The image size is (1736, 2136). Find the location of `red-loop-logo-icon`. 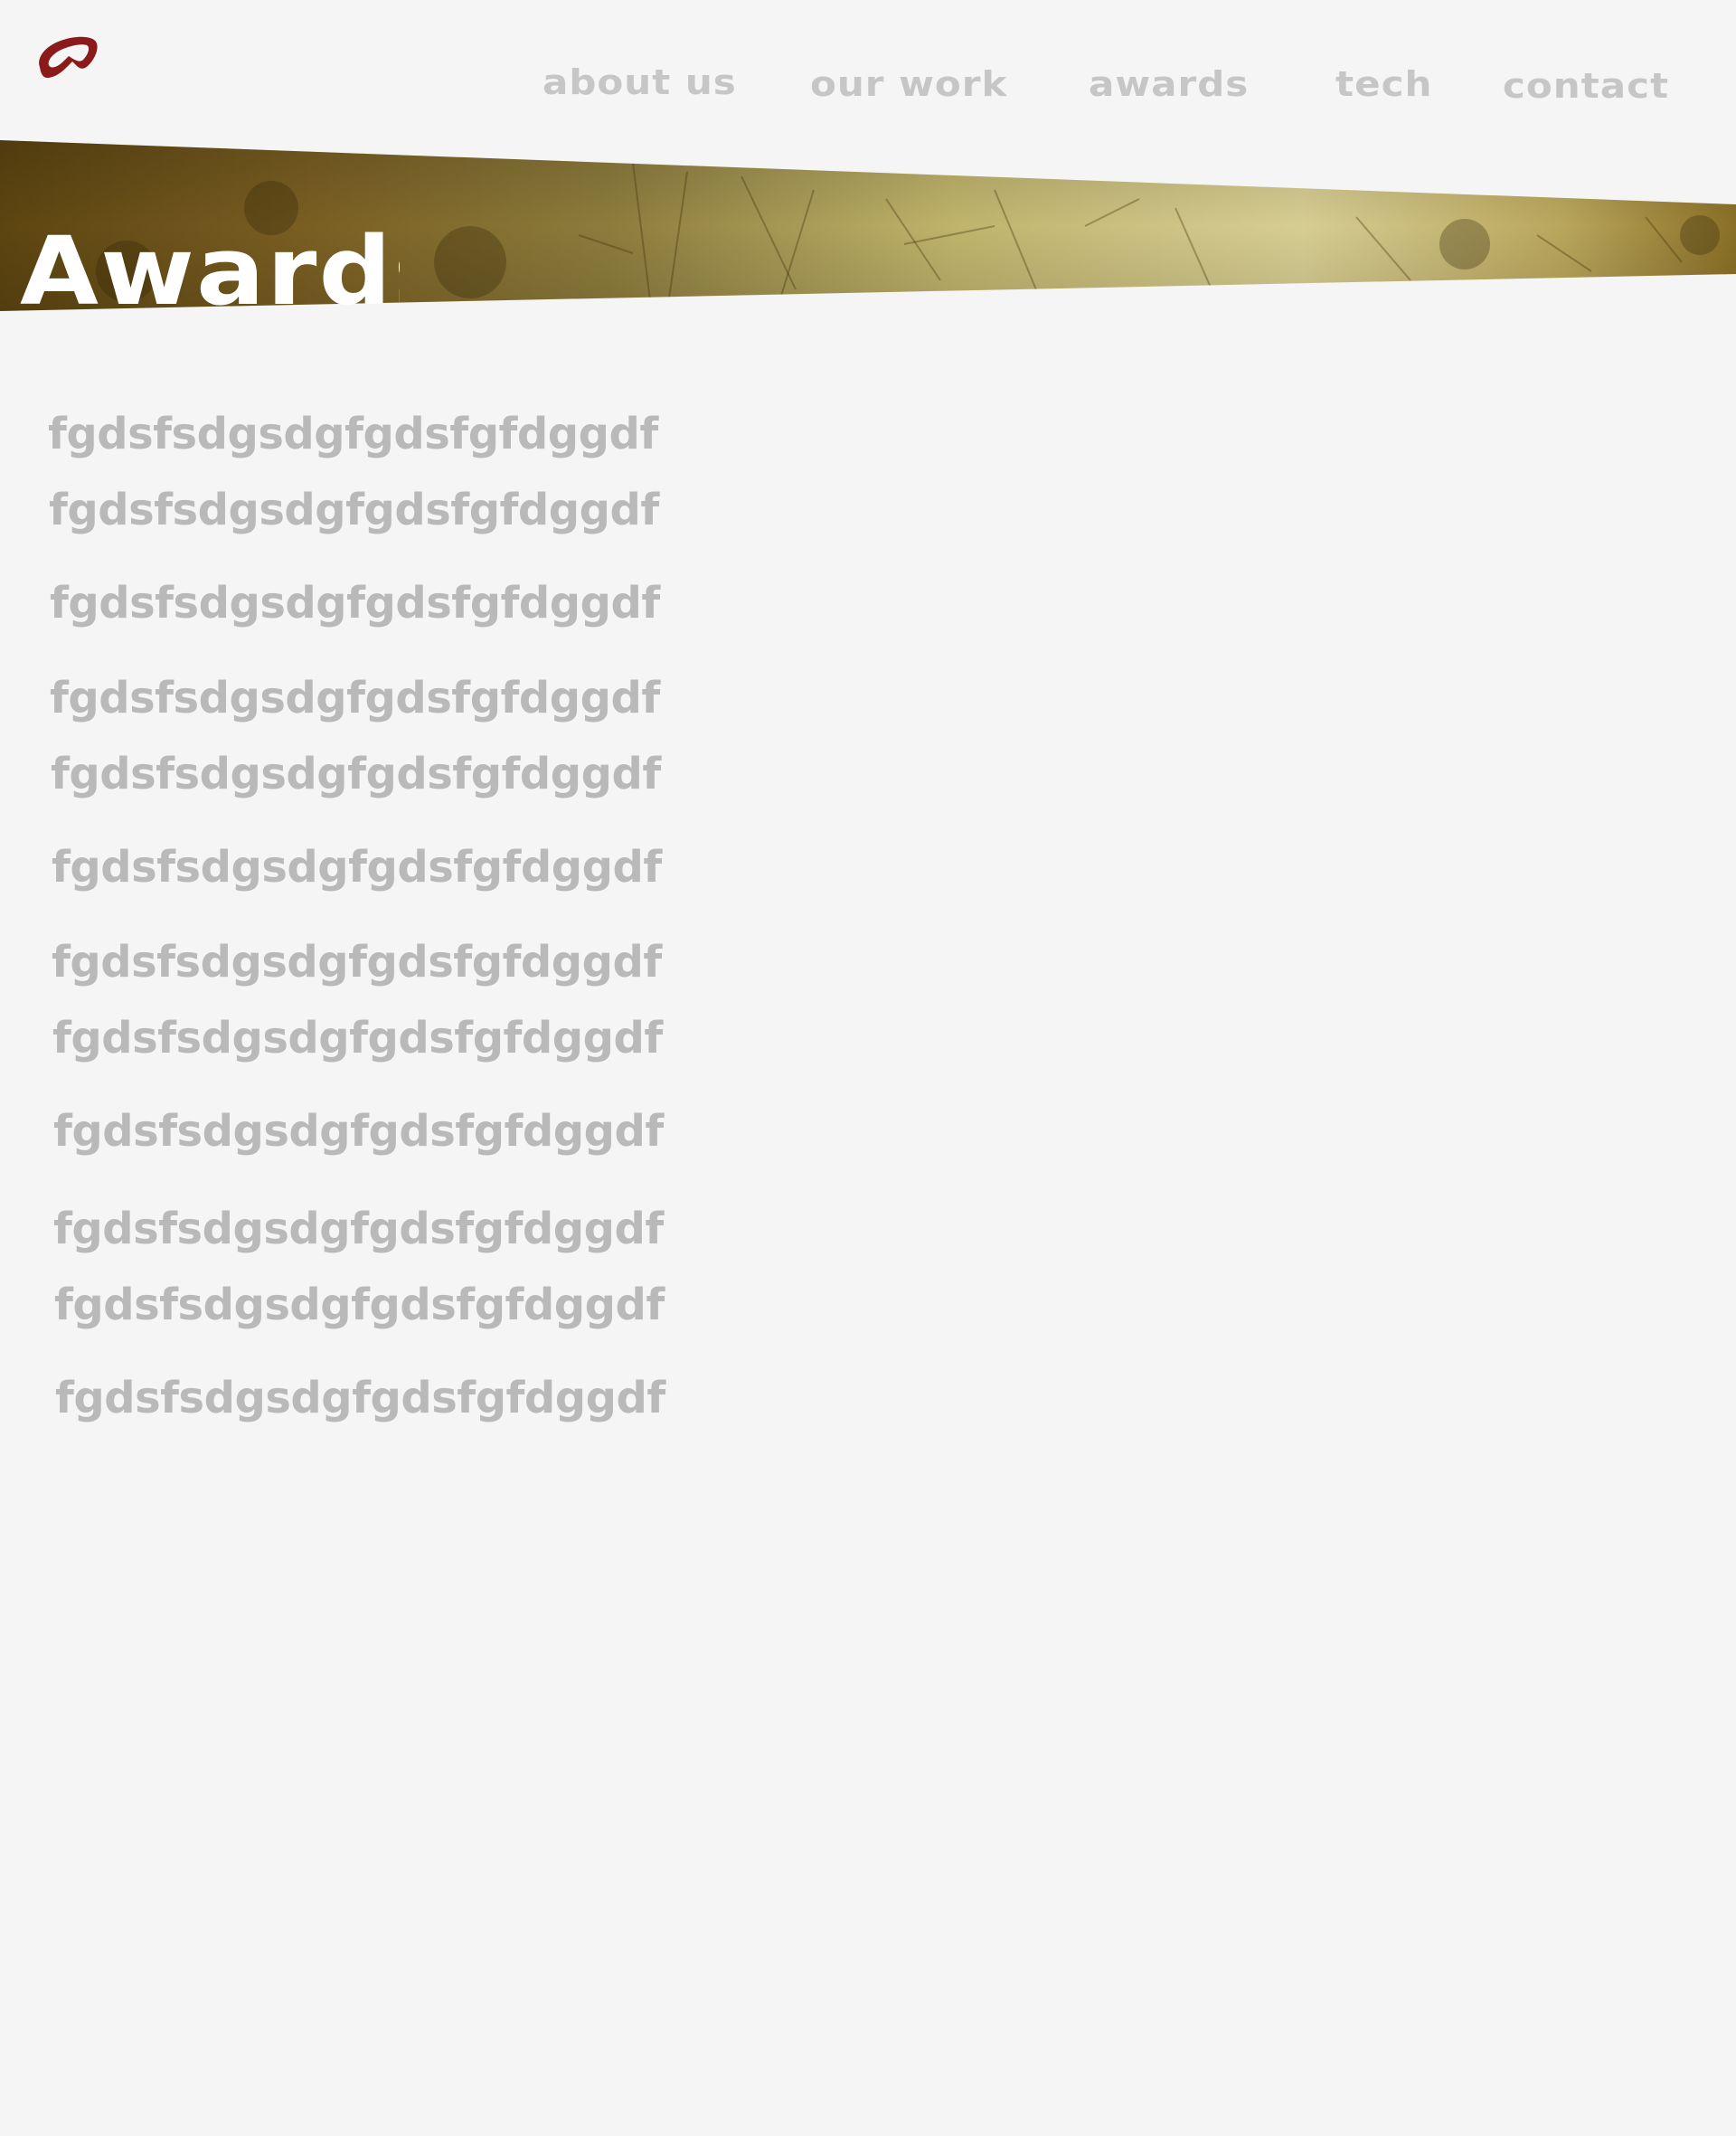

red-loop-logo-icon is located at coordinates (67, 59).